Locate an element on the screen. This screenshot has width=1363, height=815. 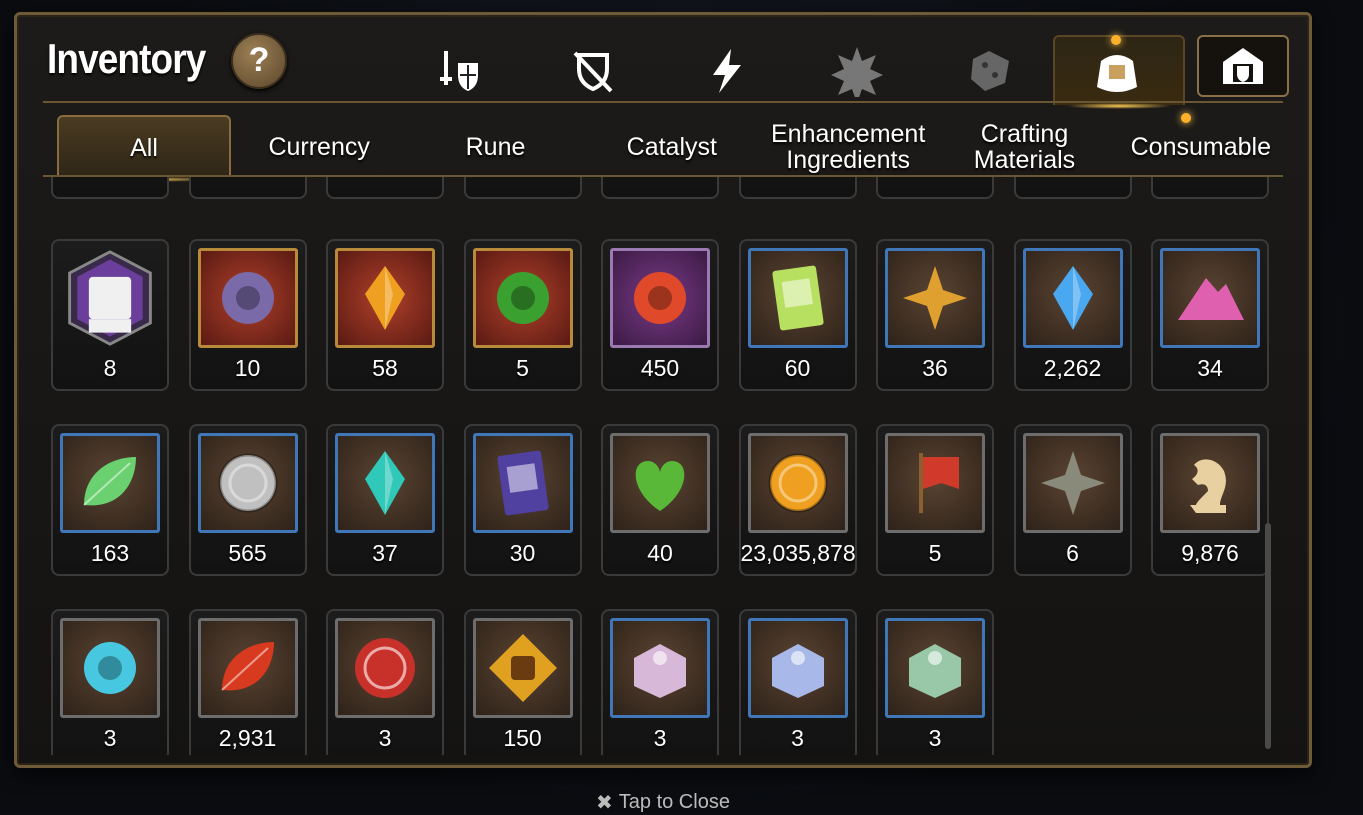
category-tab-dice is located at coordinates (989, 71).